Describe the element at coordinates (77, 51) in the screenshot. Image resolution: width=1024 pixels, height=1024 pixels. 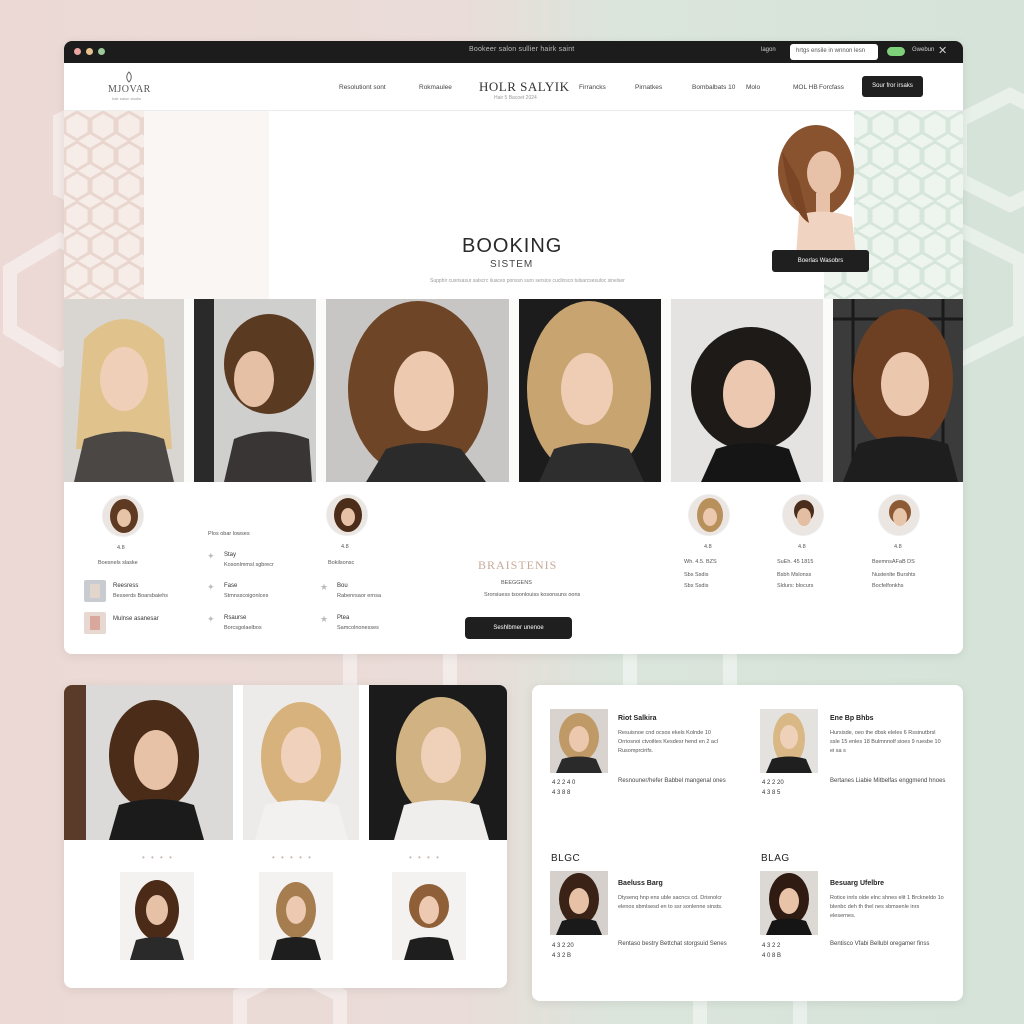
I see `close-window-button` at that location.